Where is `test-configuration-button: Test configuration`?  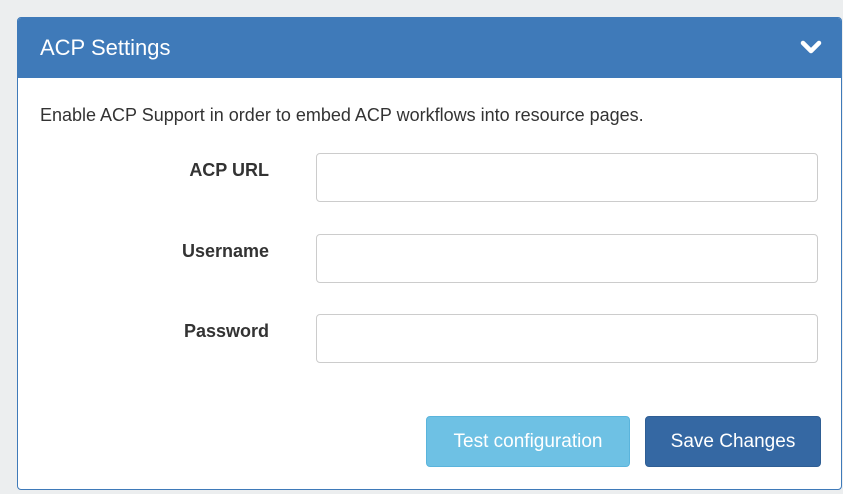
test-configuration-button: Test configuration is located at coordinates (528, 441).